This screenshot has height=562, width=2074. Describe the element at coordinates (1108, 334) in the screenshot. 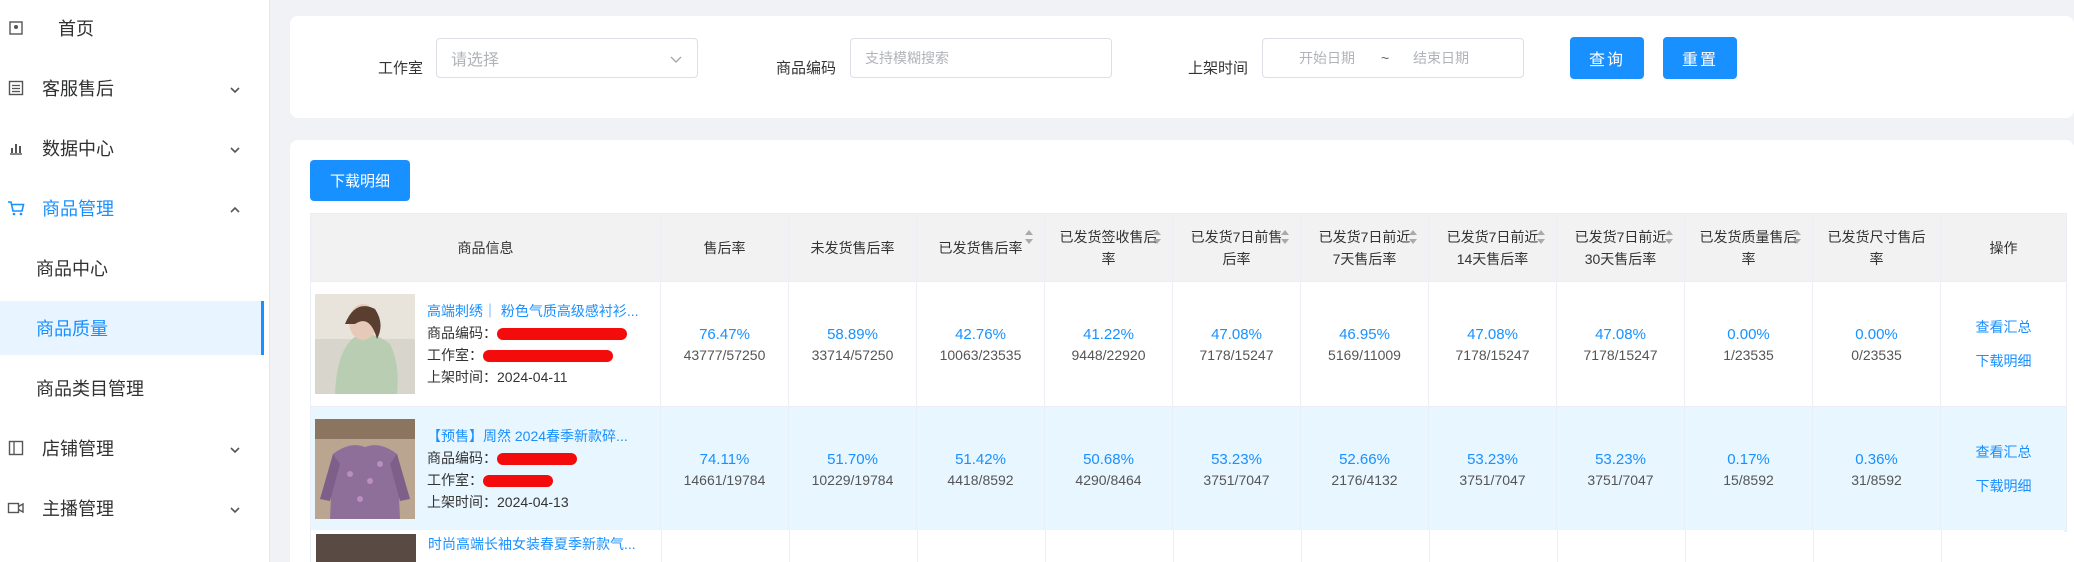

I see `rate-value: 41.22%` at that location.